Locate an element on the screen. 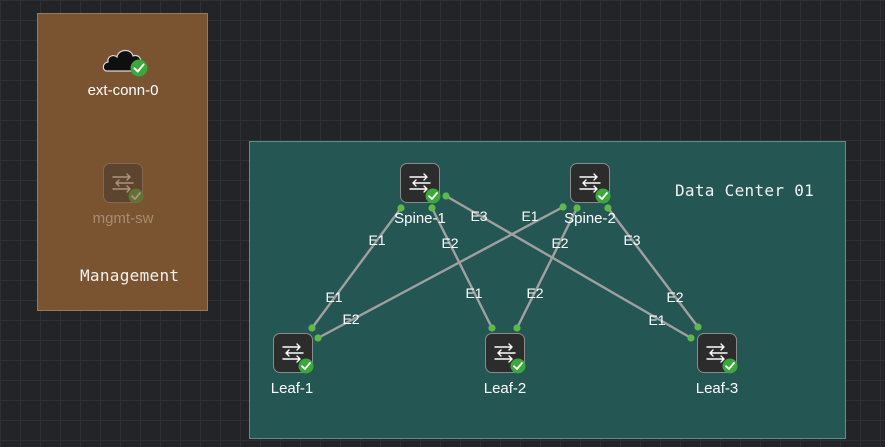  leaf-2-node is located at coordinates (505, 353).